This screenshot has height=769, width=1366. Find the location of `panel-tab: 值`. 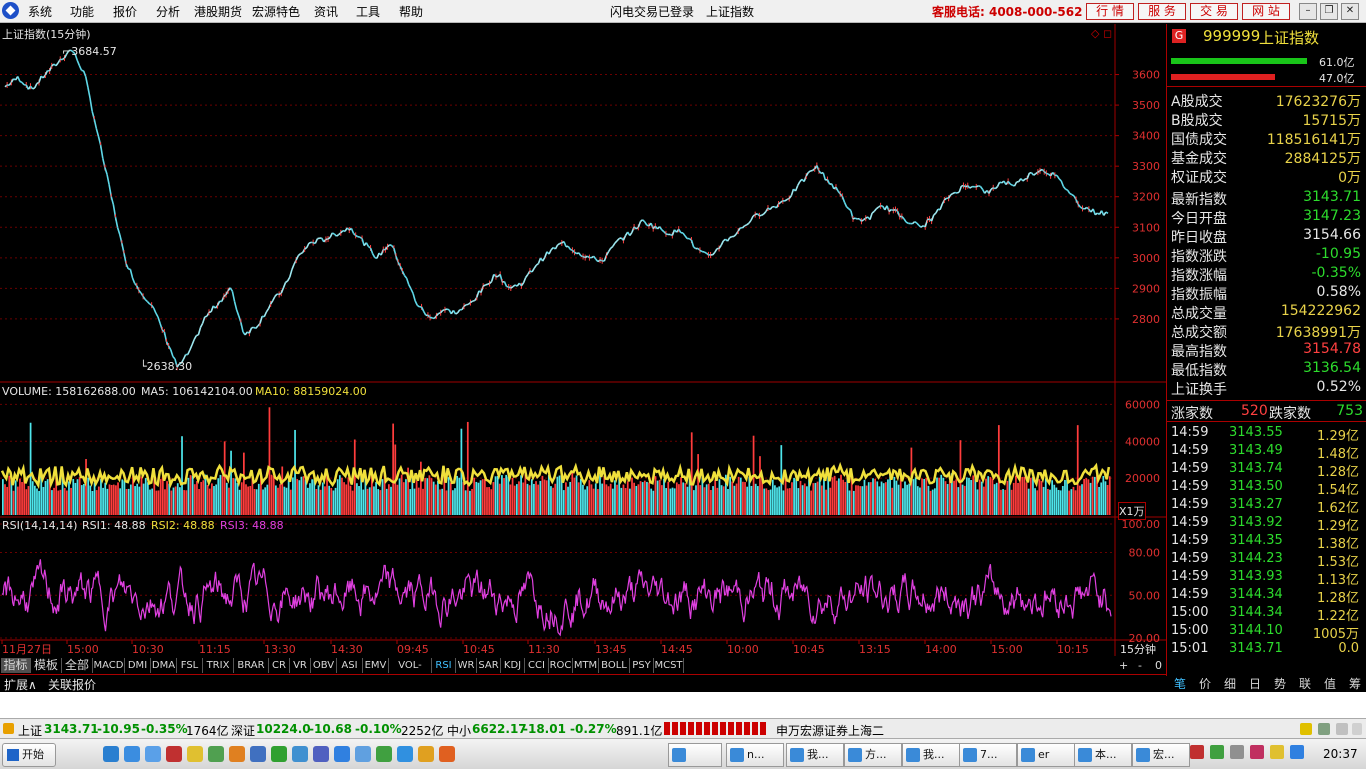

panel-tab: 值 is located at coordinates (1330, 684).